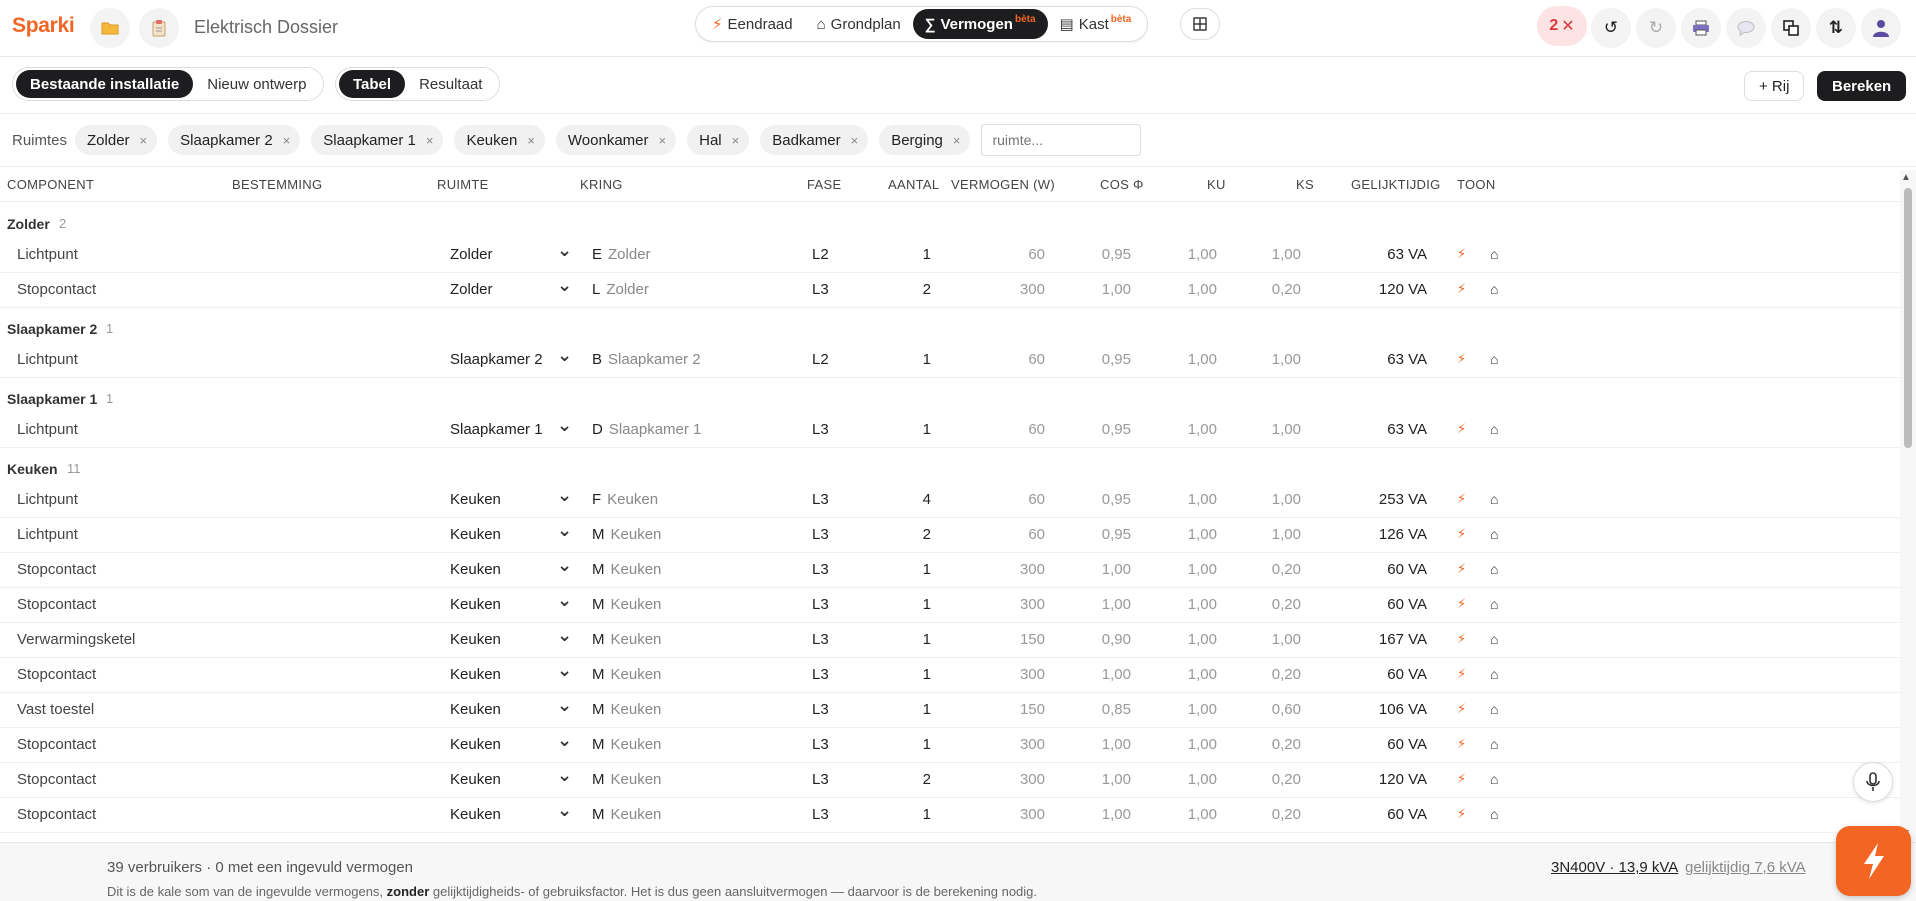 This screenshot has width=1916, height=901. Describe the element at coordinates (110, 28) in the screenshot. I see `folder-button` at that location.